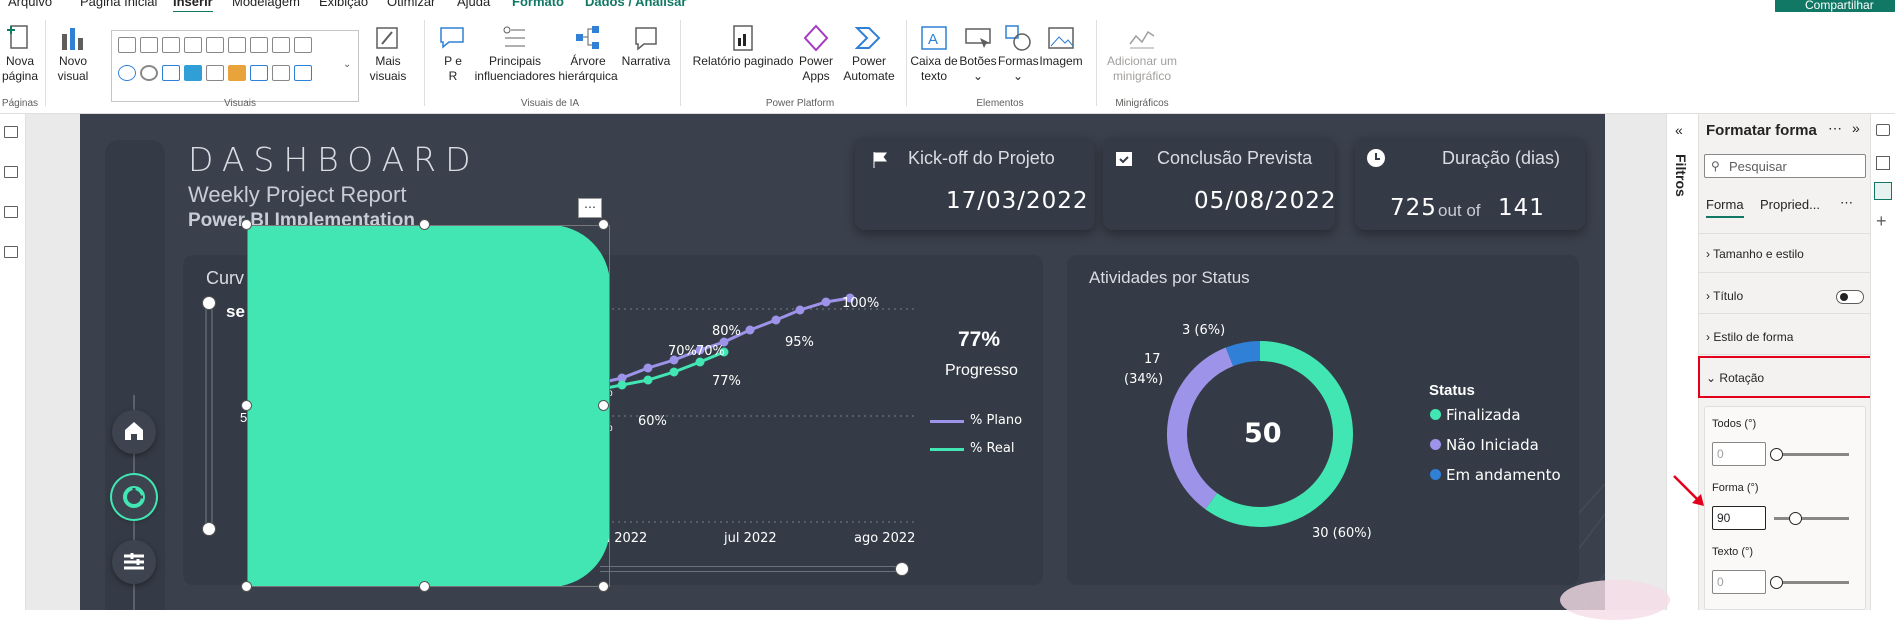 Image resolution: width=1895 pixels, height=620 pixels. I want to click on rotation-shape-label: Forma (°), so click(1735, 488).